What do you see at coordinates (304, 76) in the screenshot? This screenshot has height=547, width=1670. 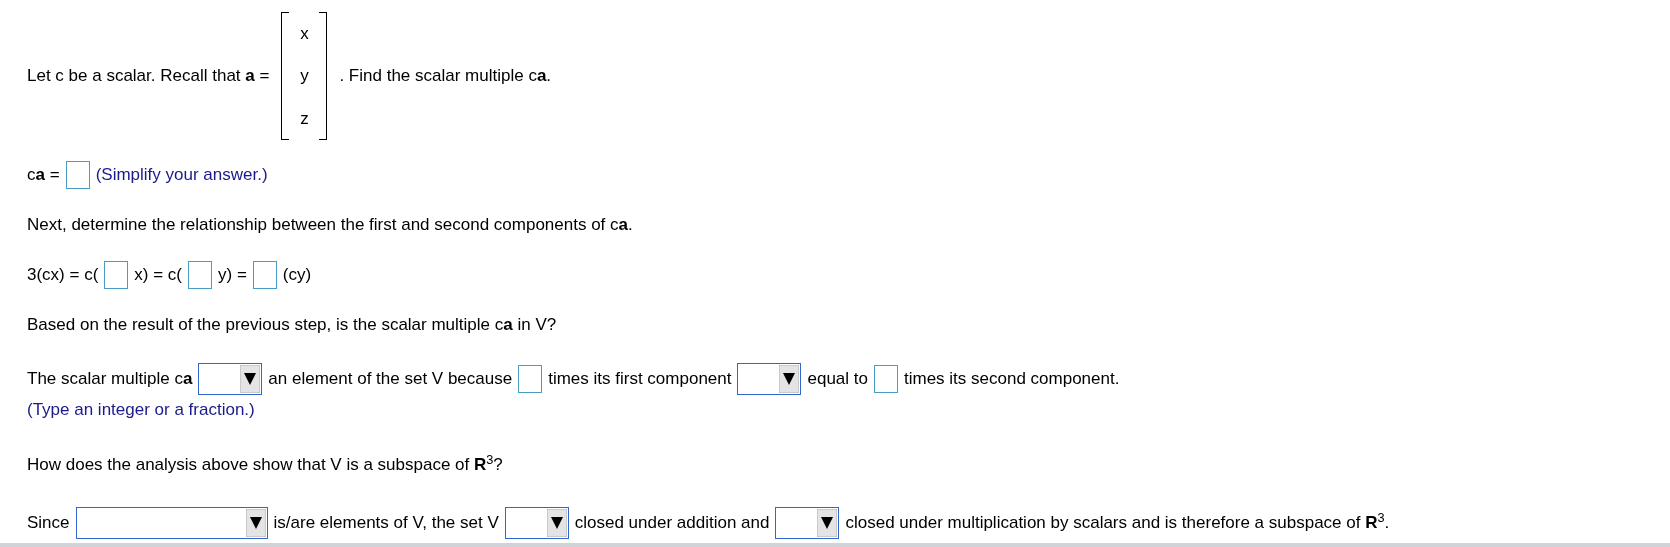 I see `matrix-entry: y` at bounding box center [304, 76].